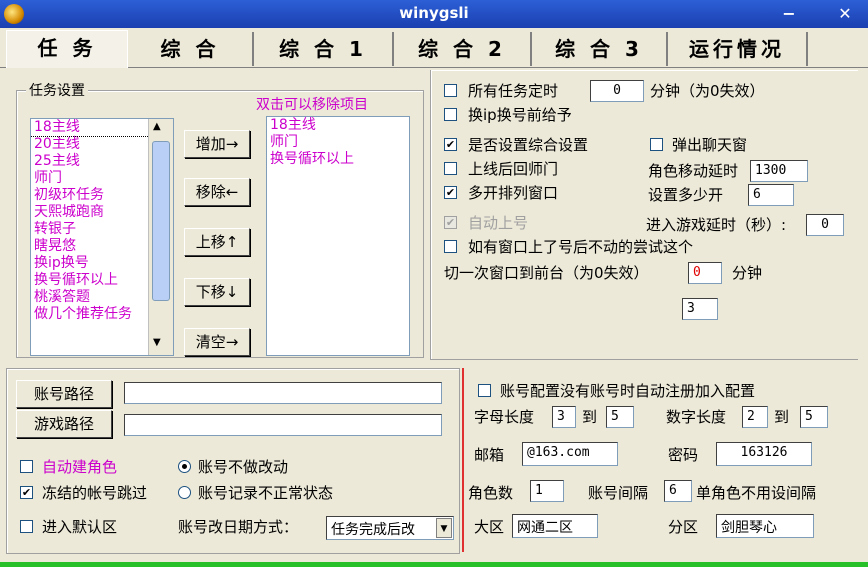  Describe the element at coordinates (779, 171) in the screenshot. I see `move-delay-input: 1300` at that location.